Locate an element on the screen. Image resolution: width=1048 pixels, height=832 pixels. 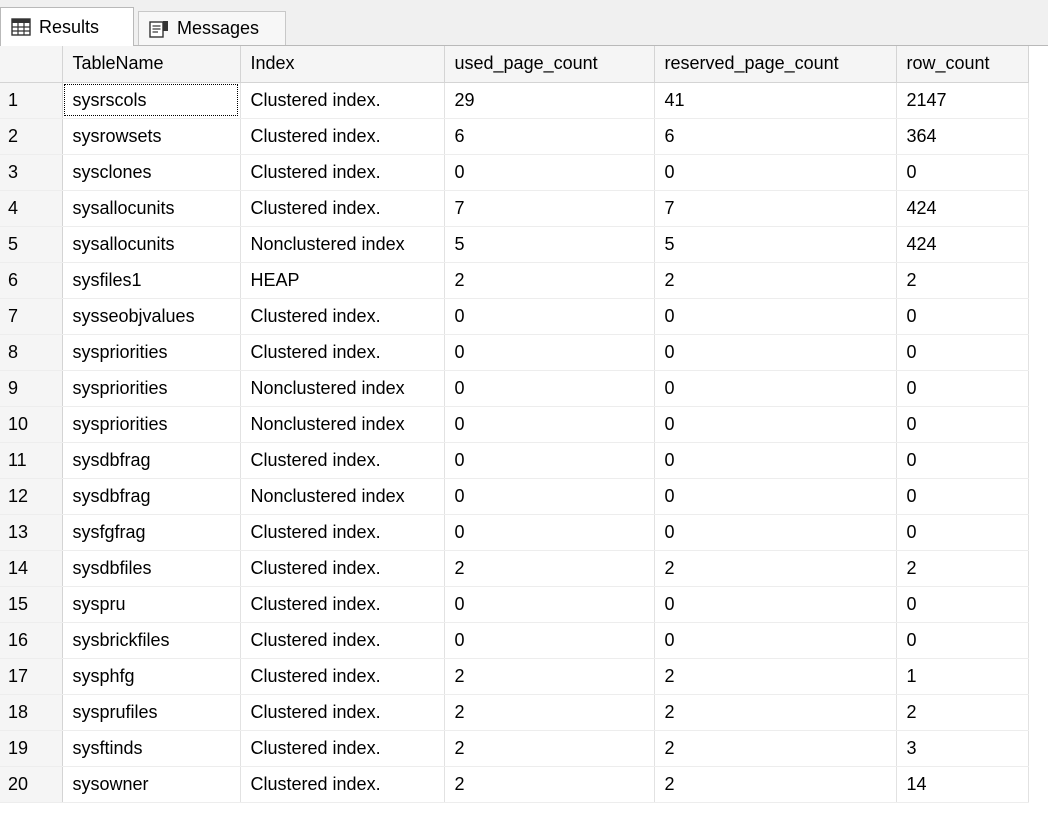
cell-tablename: syspru is located at coordinates (151, 604).